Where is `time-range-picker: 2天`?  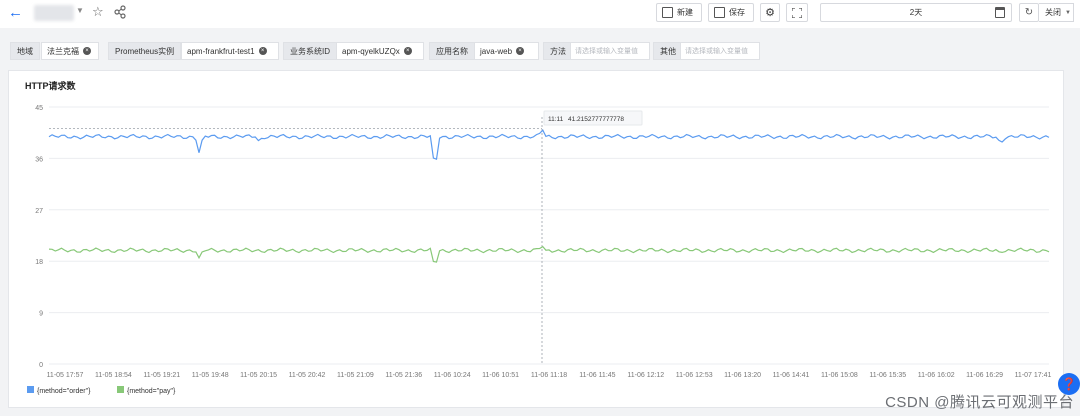 time-range-picker: 2天 is located at coordinates (916, 12).